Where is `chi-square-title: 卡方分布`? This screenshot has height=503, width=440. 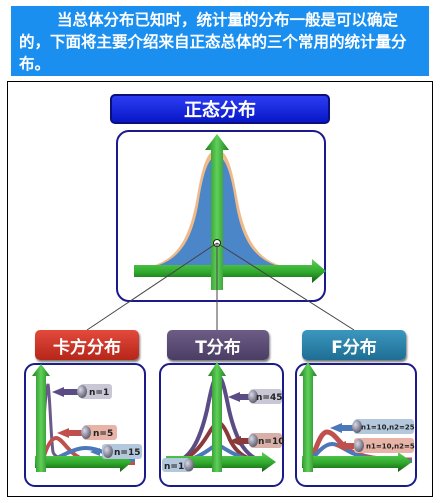
chi-square-title: 卡方分布 is located at coordinates (87, 345).